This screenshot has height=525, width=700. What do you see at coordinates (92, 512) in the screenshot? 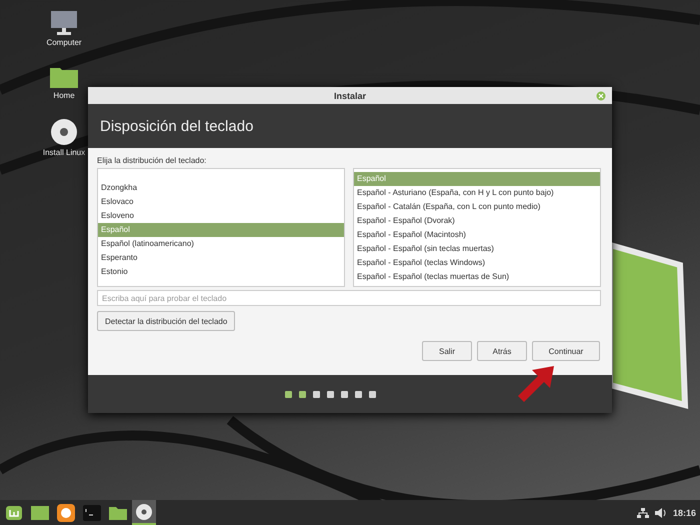
I see `terminal-icon` at bounding box center [92, 512].